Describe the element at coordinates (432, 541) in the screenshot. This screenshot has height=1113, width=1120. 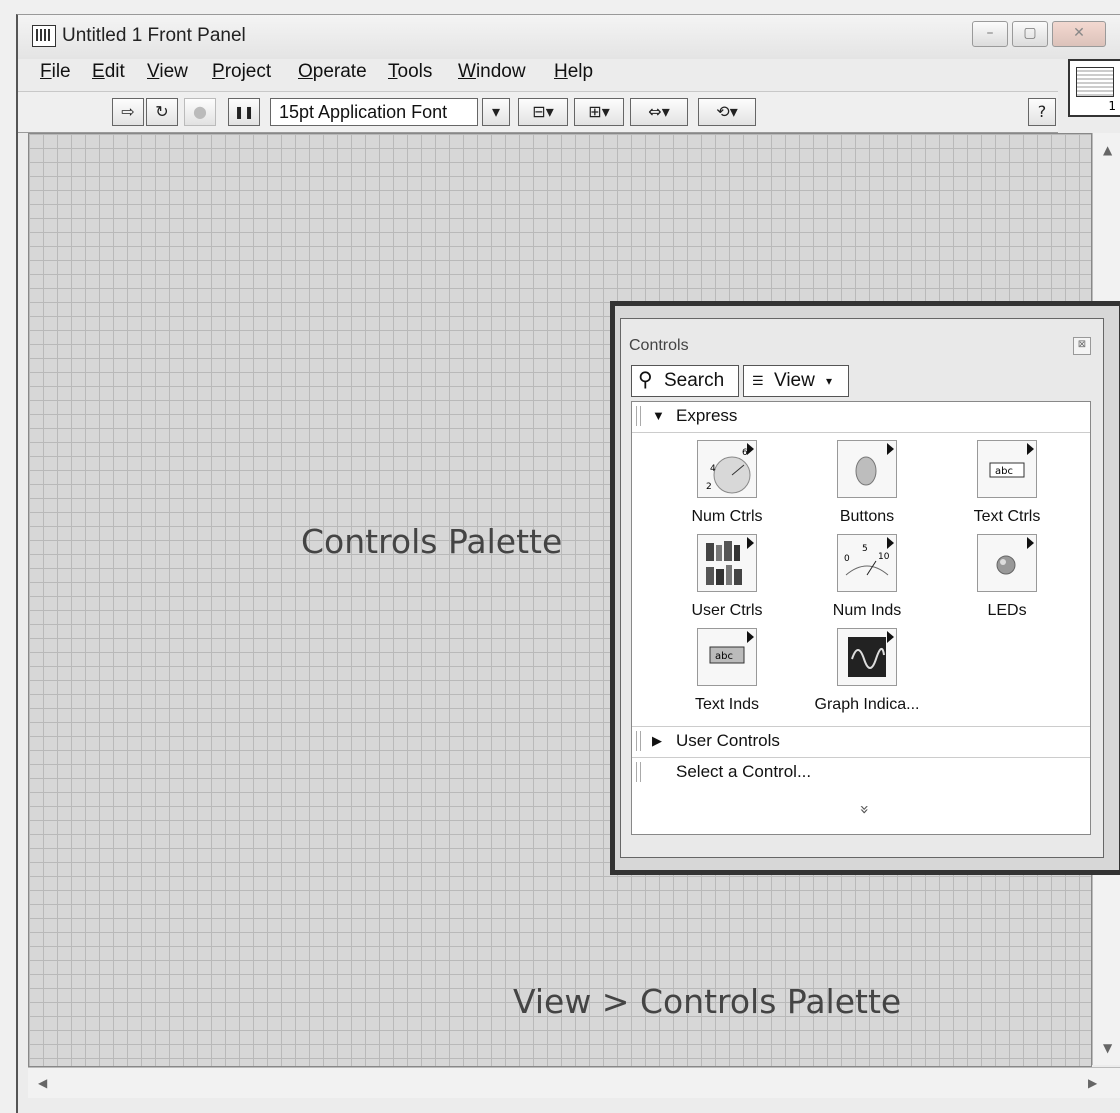
I see `controls-palette-label: Controls Palette` at that location.